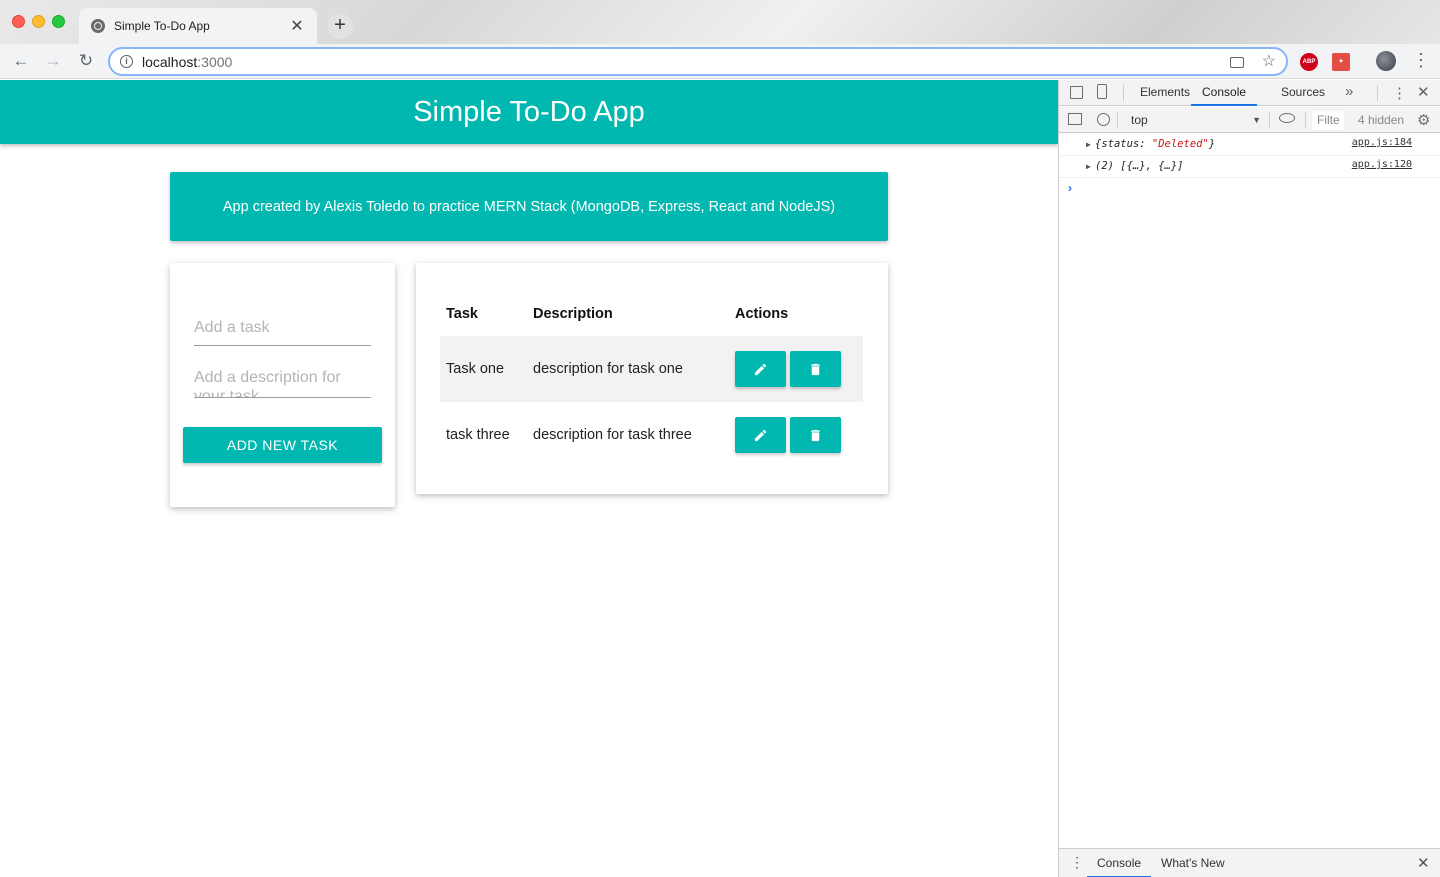 The height and width of the screenshot is (877, 1440). I want to click on console-toolbar: top ▼ Filte 4 hidden ⚙, so click(1249, 120).